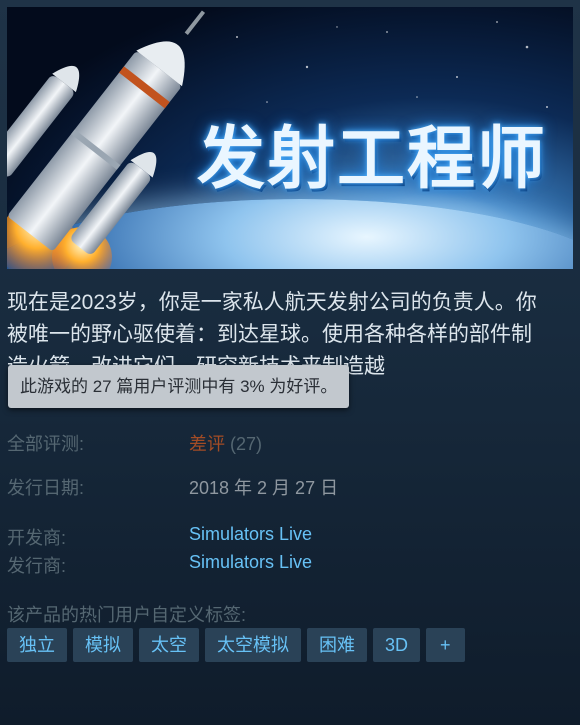 Image resolution: width=580 pixels, height=725 pixels. I want to click on review-summary-link: 差评 (27), so click(225, 443).